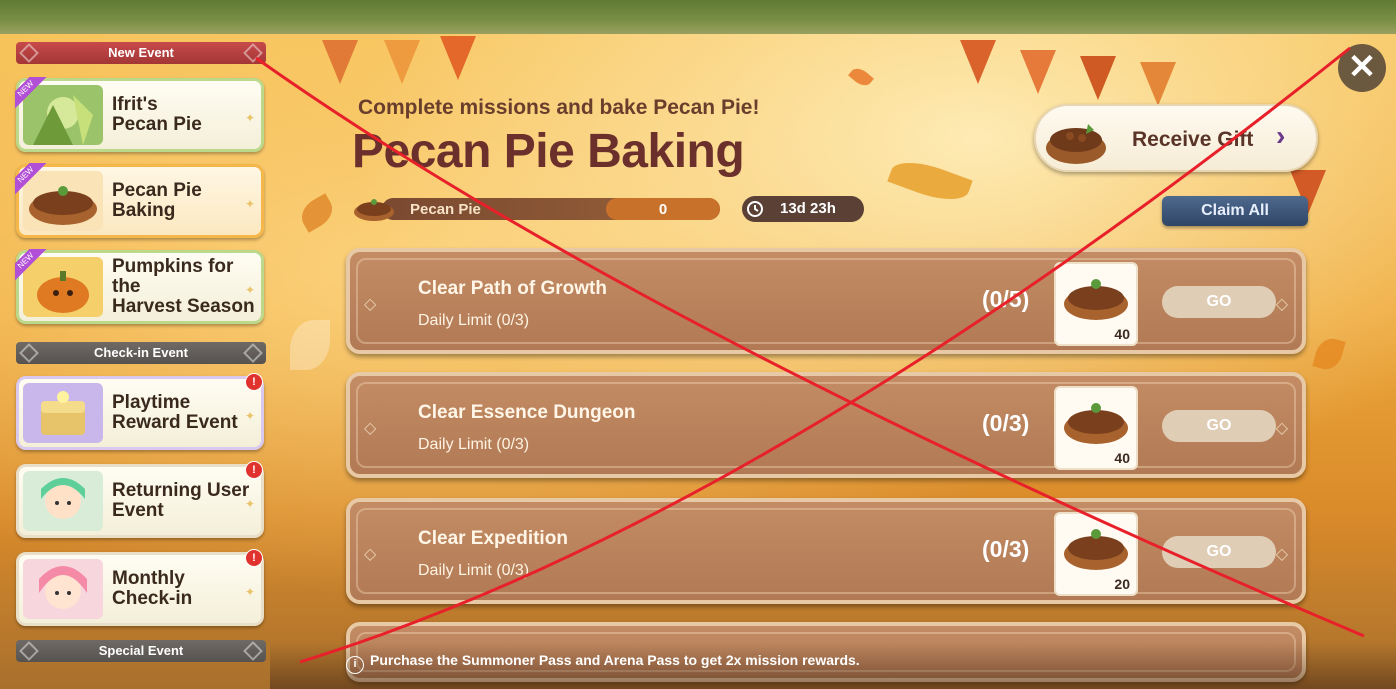 The image size is (1396, 689). I want to click on mission-progress: (0/5), so click(1006, 299).